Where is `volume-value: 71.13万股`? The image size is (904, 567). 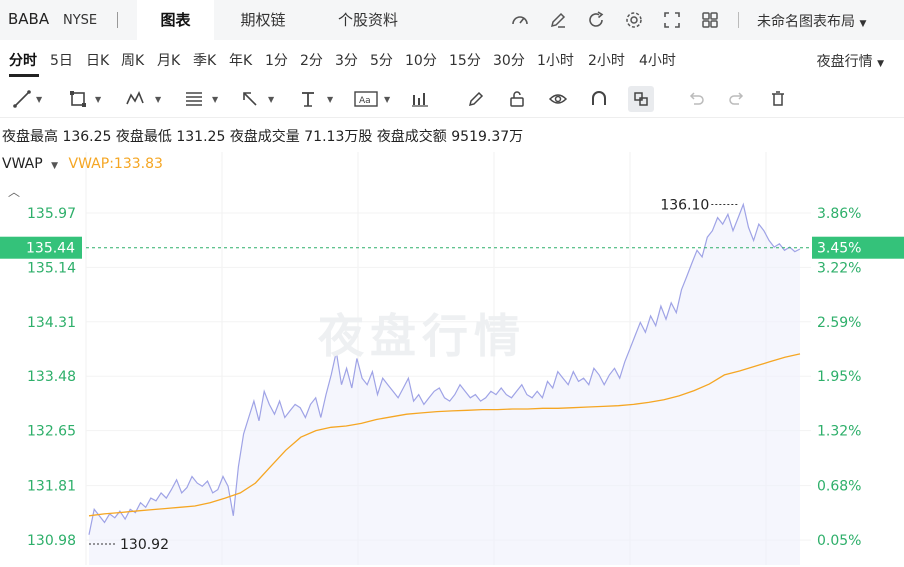 volume-value: 71.13万股 is located at coordinates (338, 137).